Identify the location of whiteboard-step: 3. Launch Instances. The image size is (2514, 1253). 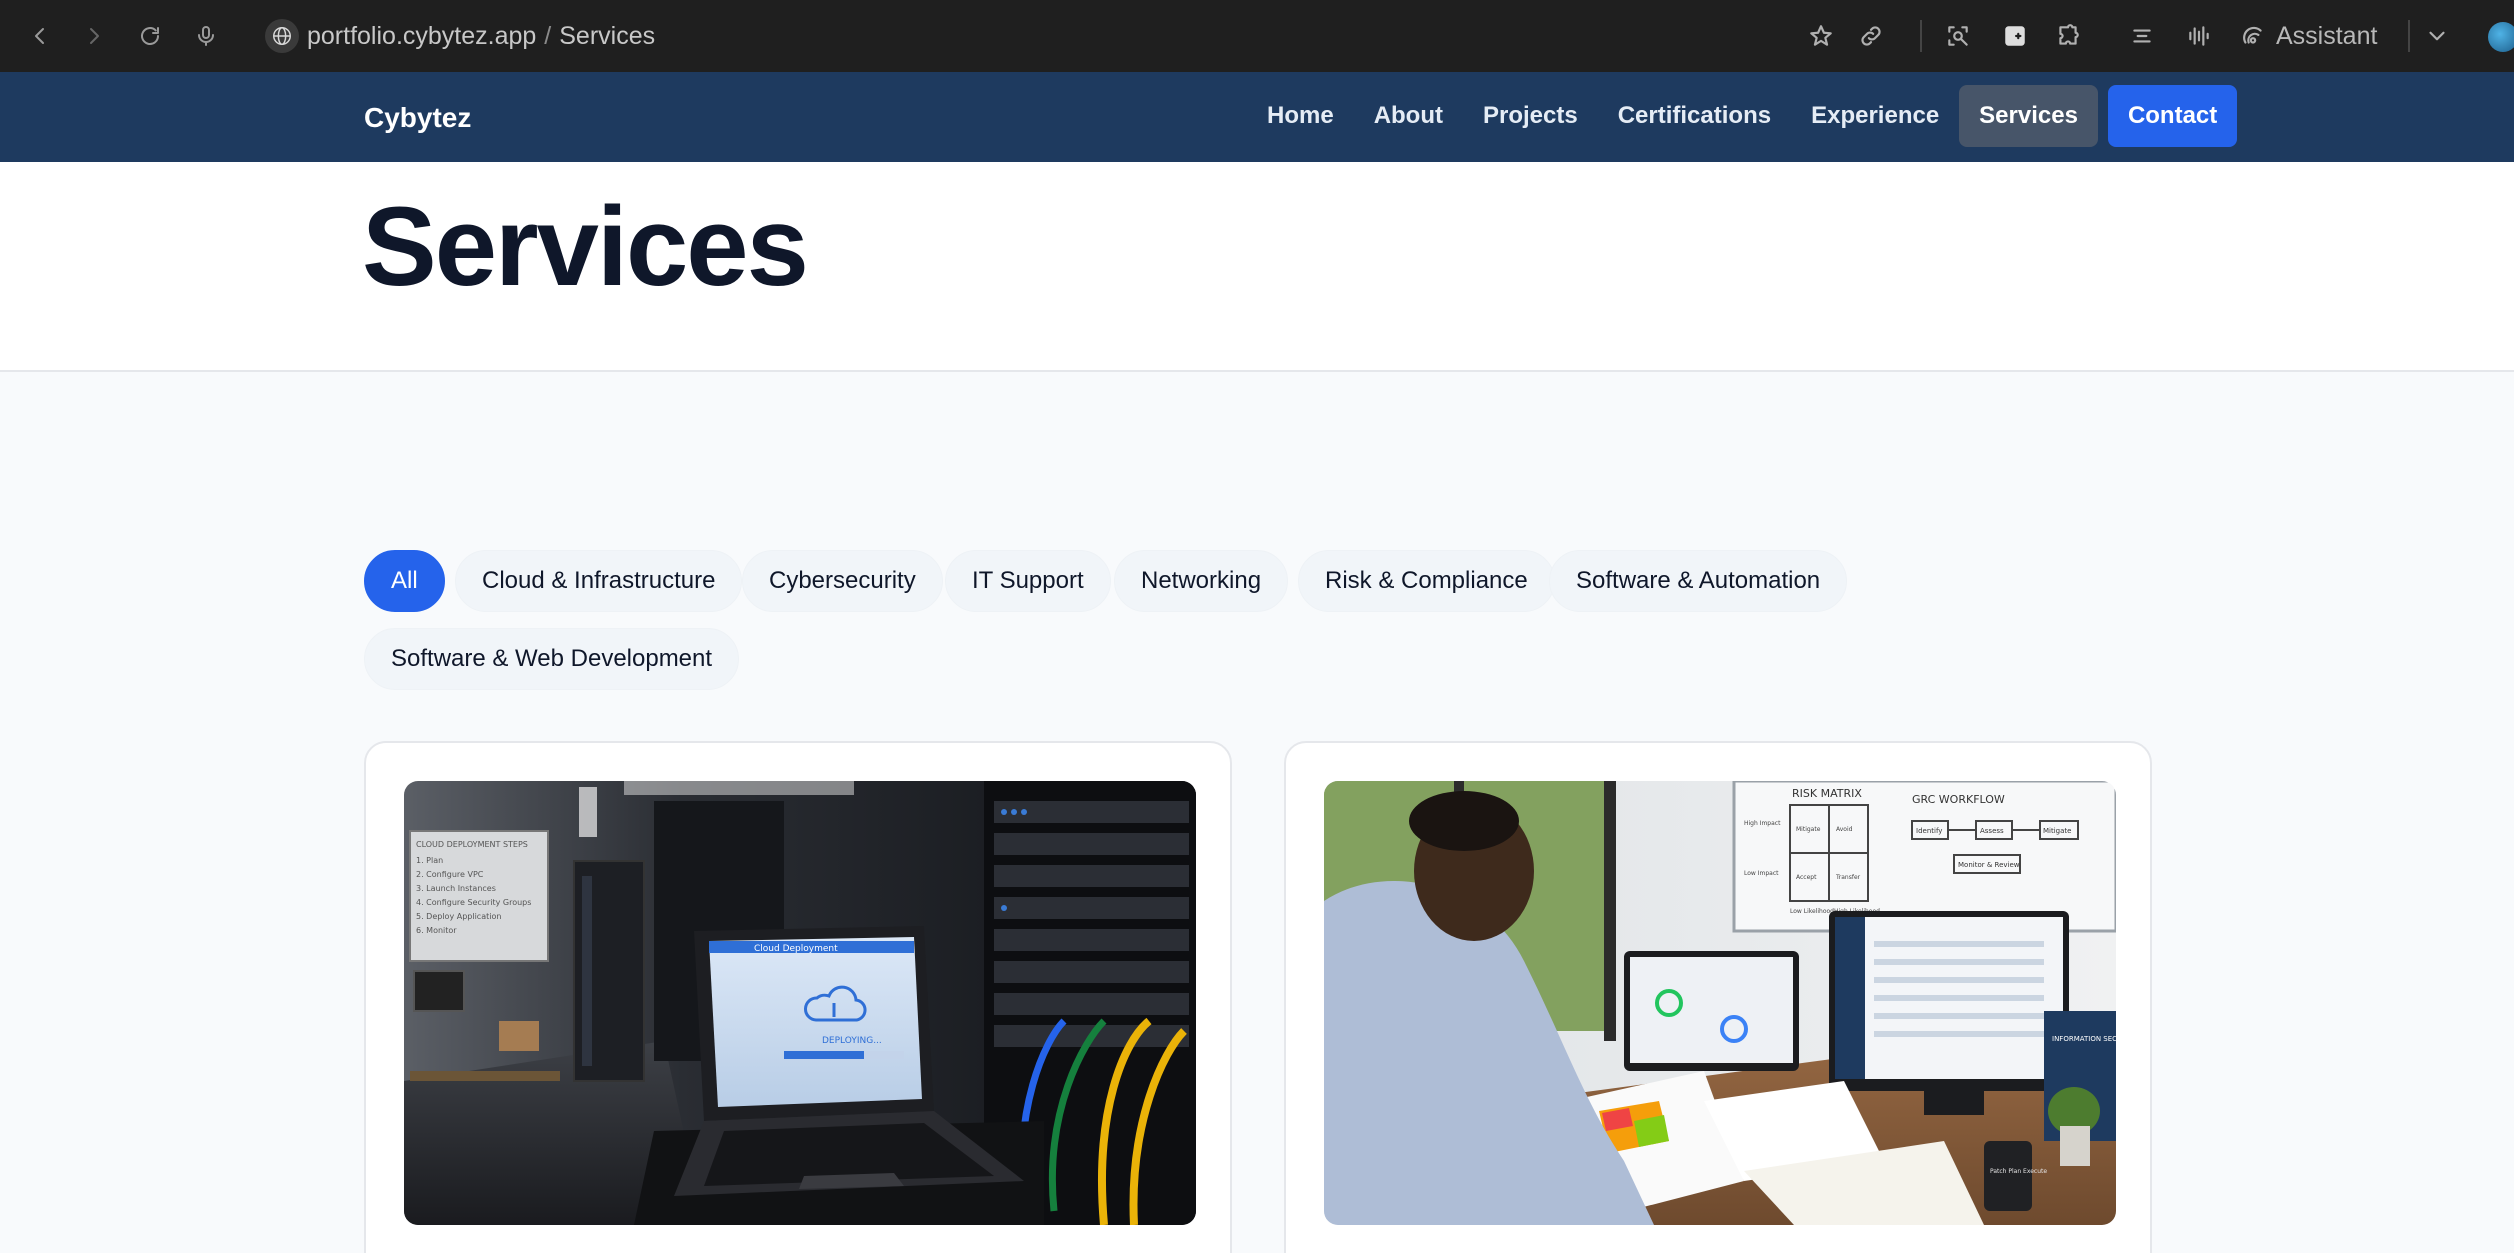
(456, 888).